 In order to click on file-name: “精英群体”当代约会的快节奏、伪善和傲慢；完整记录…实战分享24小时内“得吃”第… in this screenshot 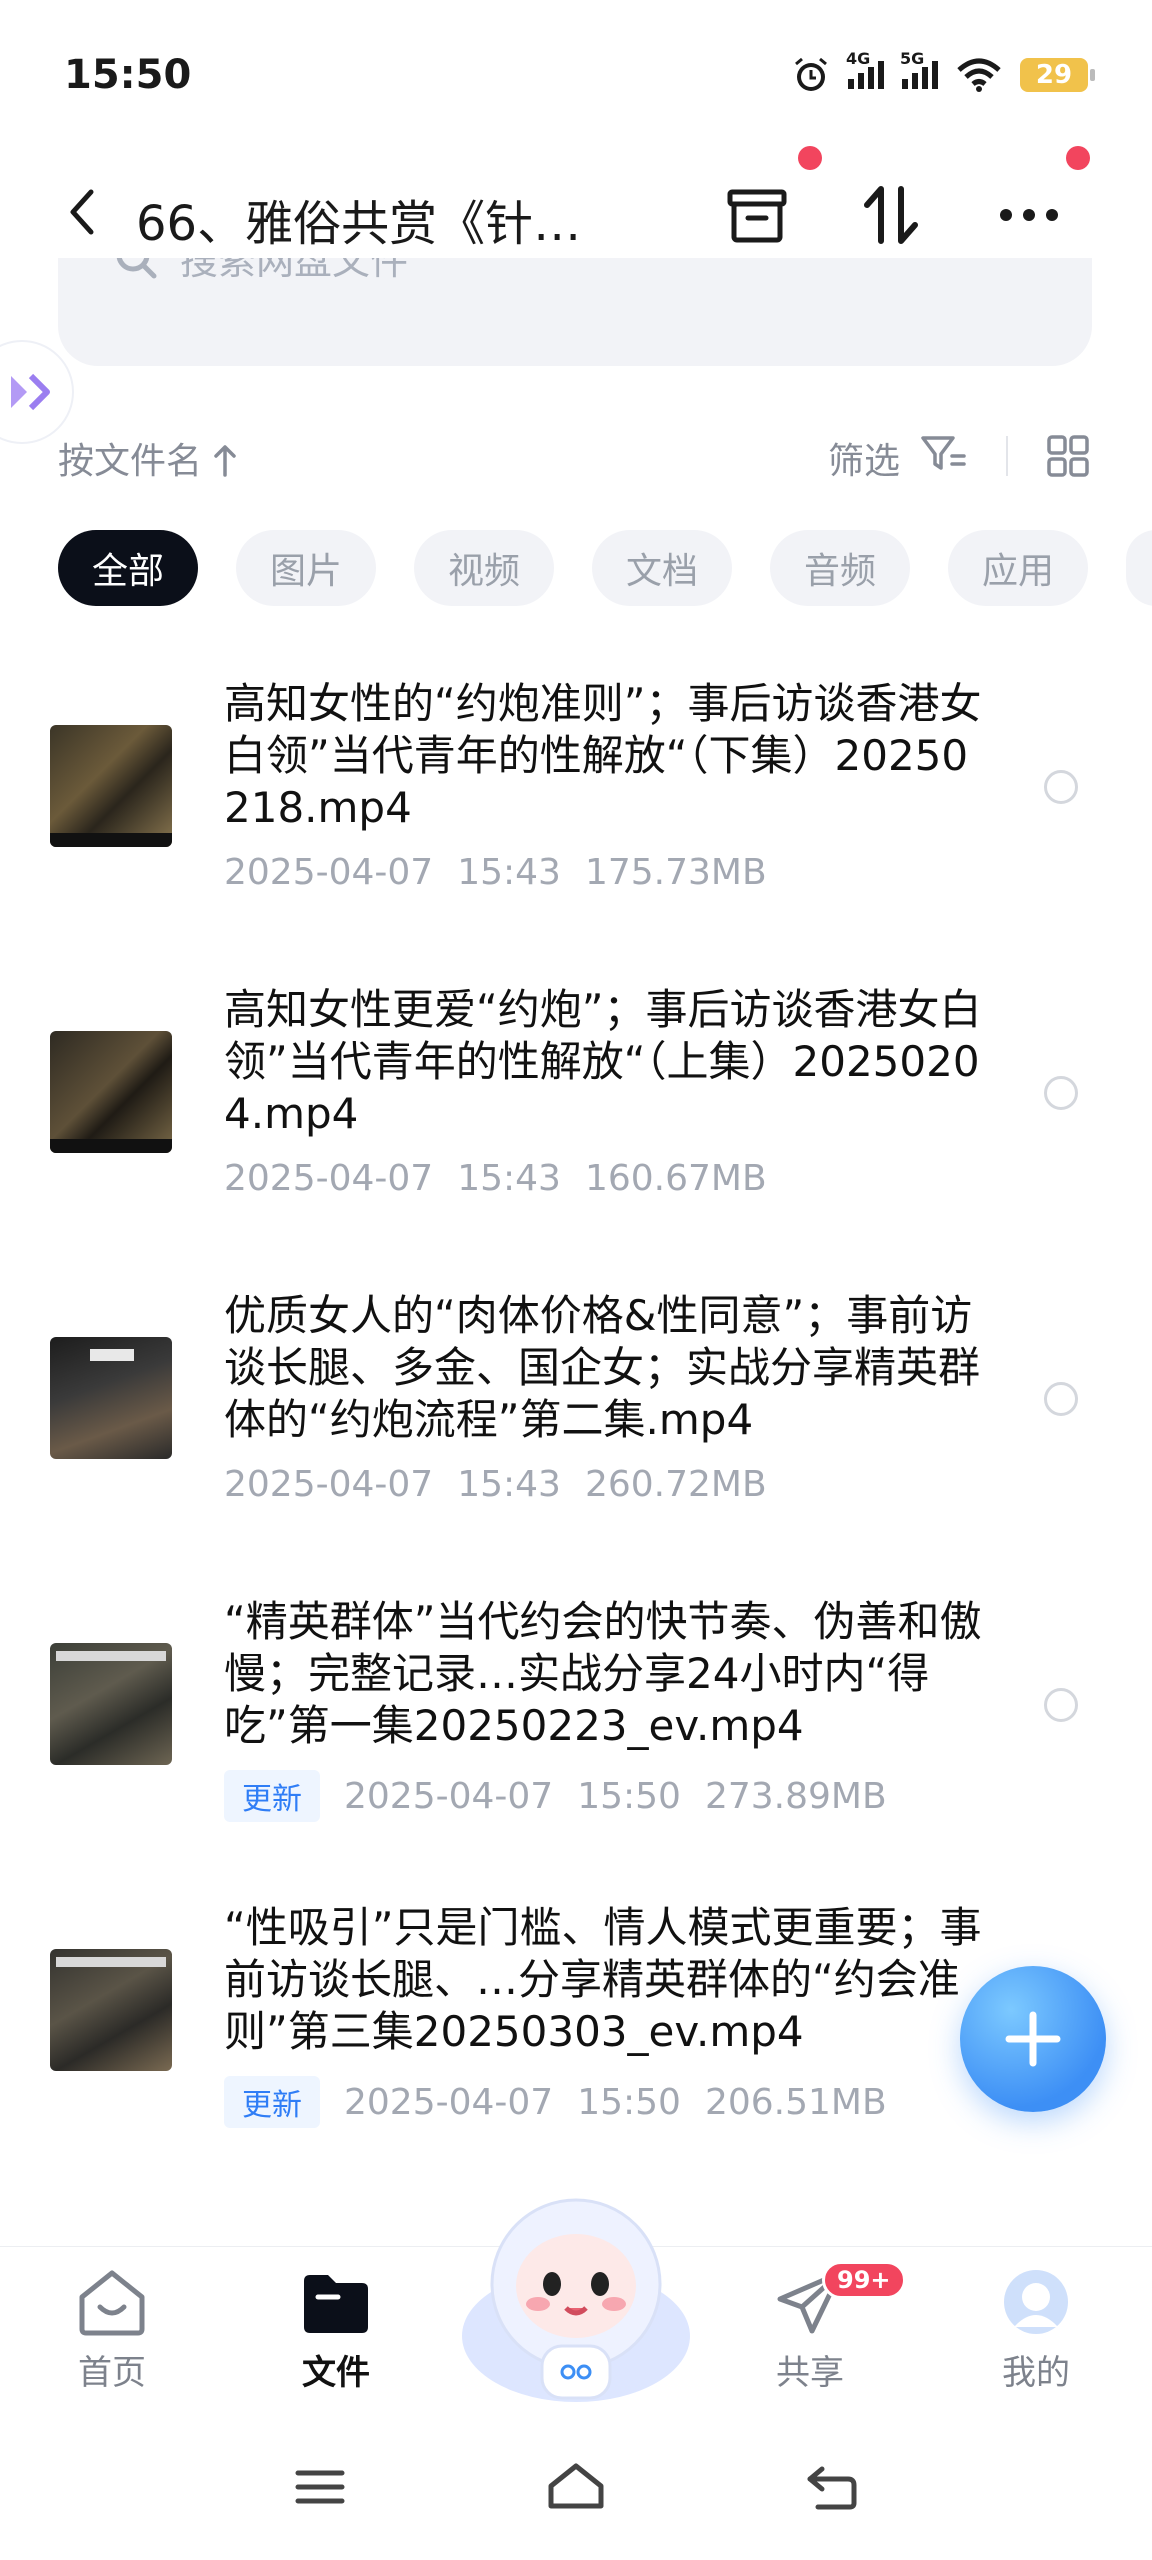, I will do `click(603, 1673)`.